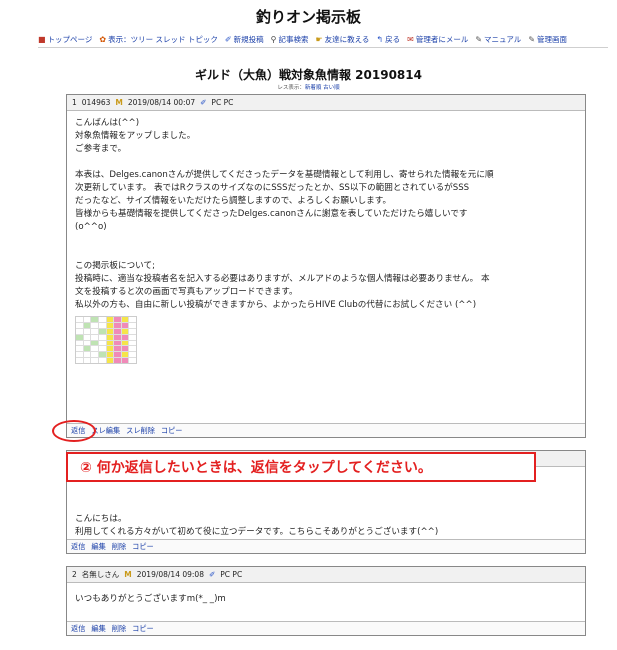  What do you see at coordinates (326, 575) in the screenshot?
I see `post-header: 2 名無しさん M 2019/08/14 09:08 ✐ PC PC` at bounding box center [326, 575].